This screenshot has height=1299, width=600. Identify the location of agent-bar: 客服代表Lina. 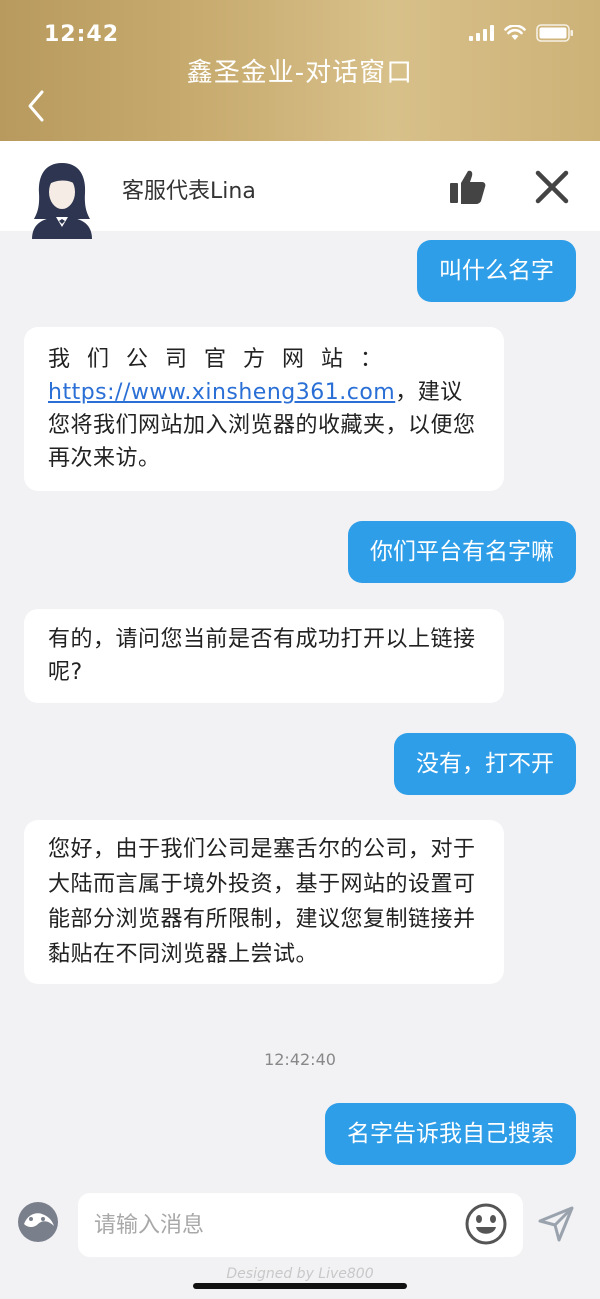
(300, 190).